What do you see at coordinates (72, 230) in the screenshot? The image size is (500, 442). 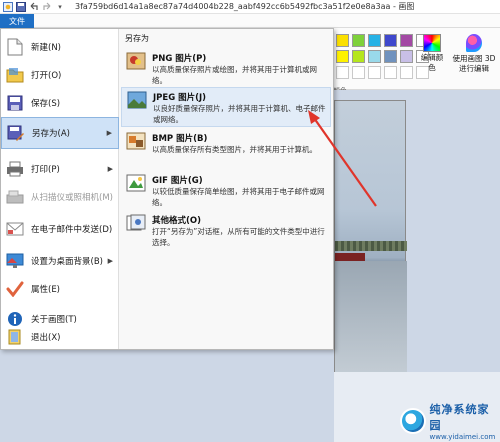 I see `menu-item-label: 在电子邮件中发送(D)` at bounding box center [72, 230].